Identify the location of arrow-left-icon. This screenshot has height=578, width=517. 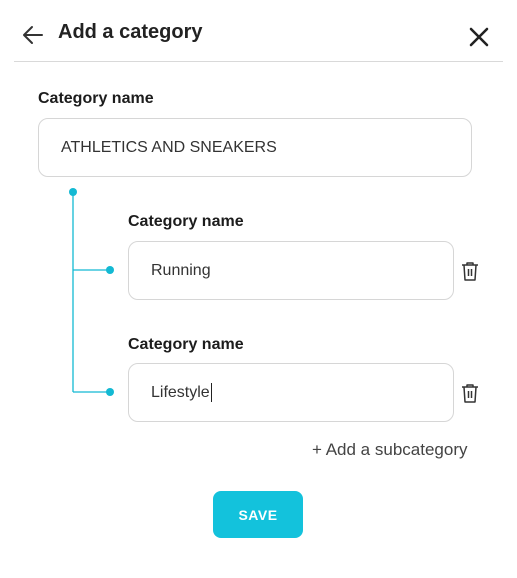
(33, 35).